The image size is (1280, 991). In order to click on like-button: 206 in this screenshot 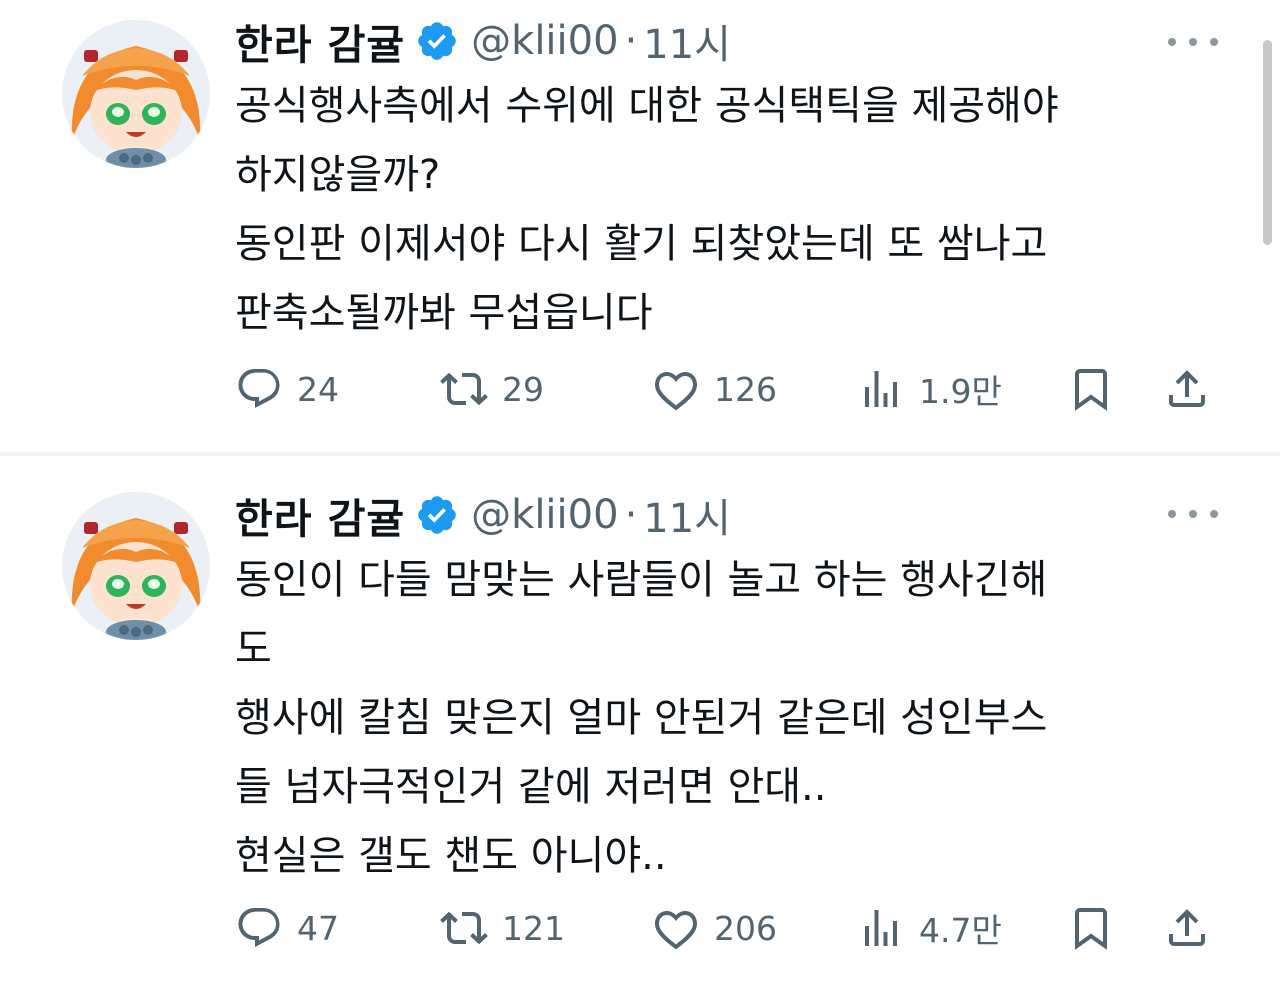, I will do `click(714, 928)`.